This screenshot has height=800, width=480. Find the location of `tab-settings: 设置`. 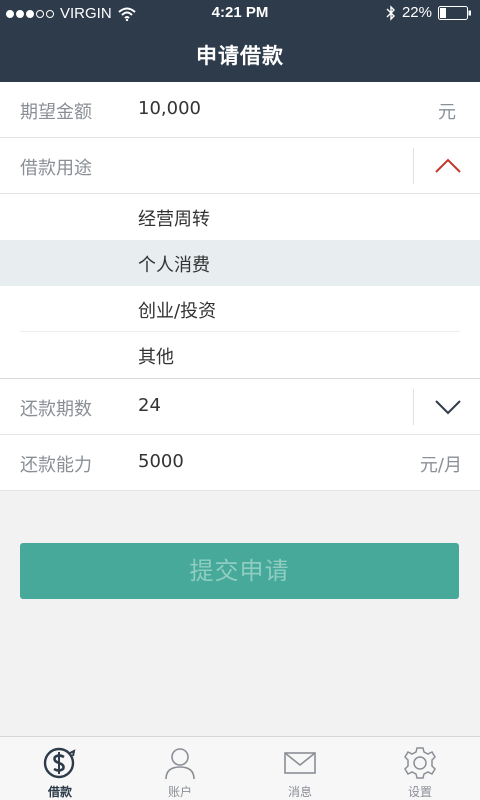

tab-settings: 设置 is located at coordinates (420, 768).